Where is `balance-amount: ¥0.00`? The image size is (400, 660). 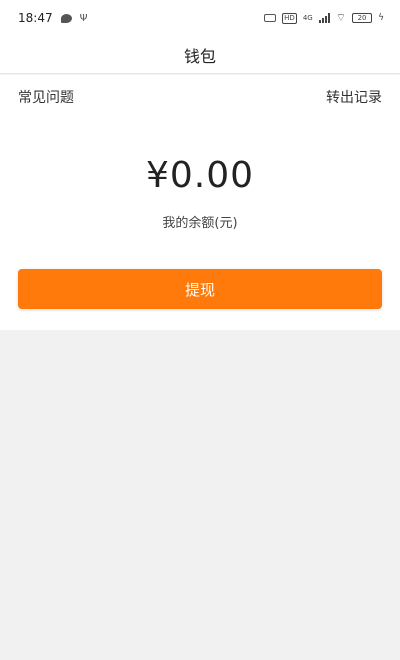
balance-amount: ¥0.00 is located at coordinates (200, 175).